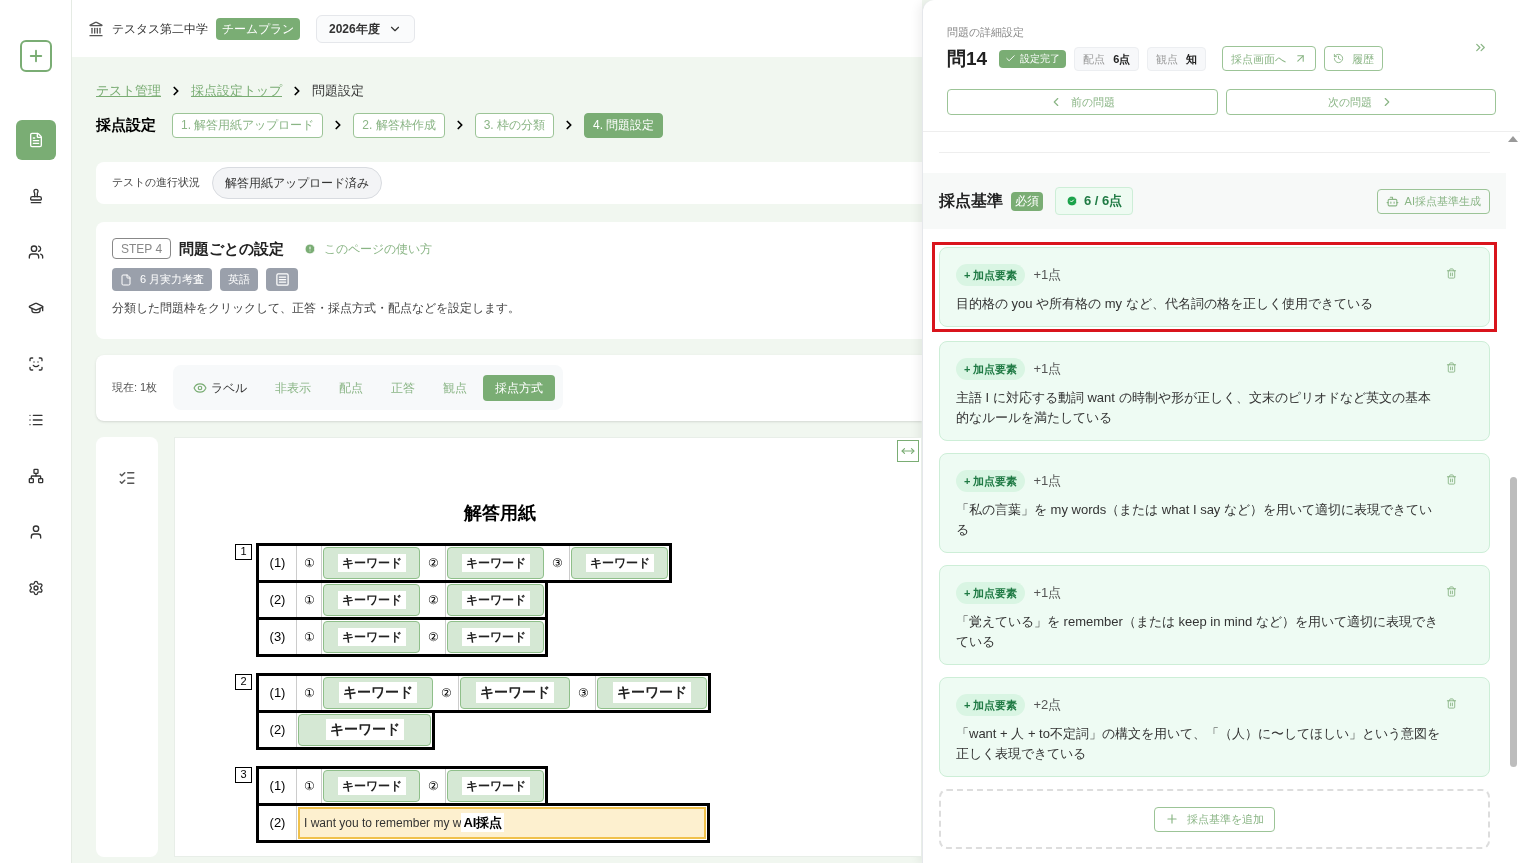  What do you see at coordinates (35, 56) in the screenshot?
I see `new-button` at bounding box center [35, 56].